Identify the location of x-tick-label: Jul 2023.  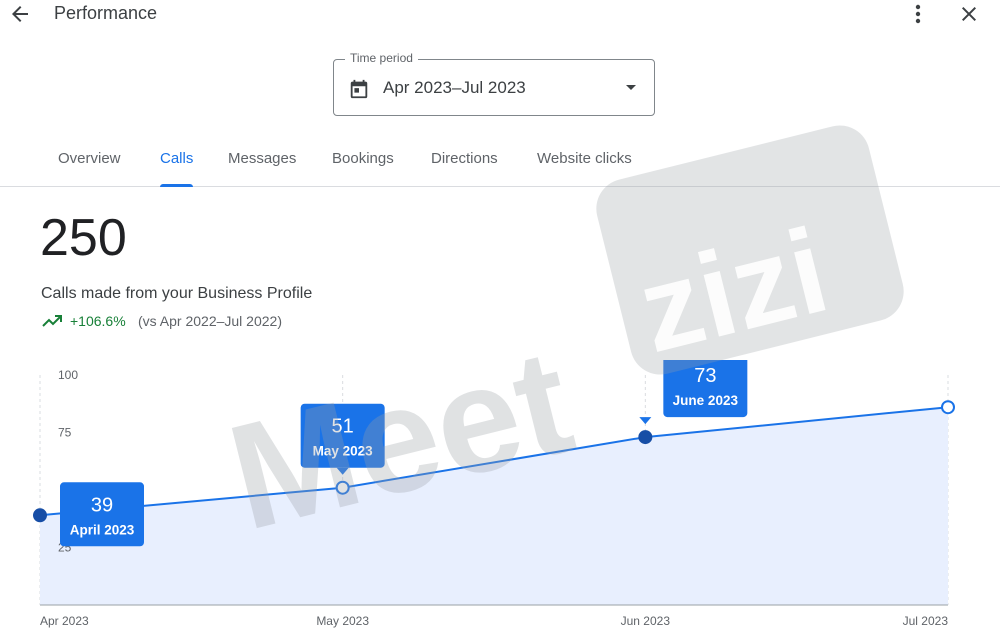
(926, 621).